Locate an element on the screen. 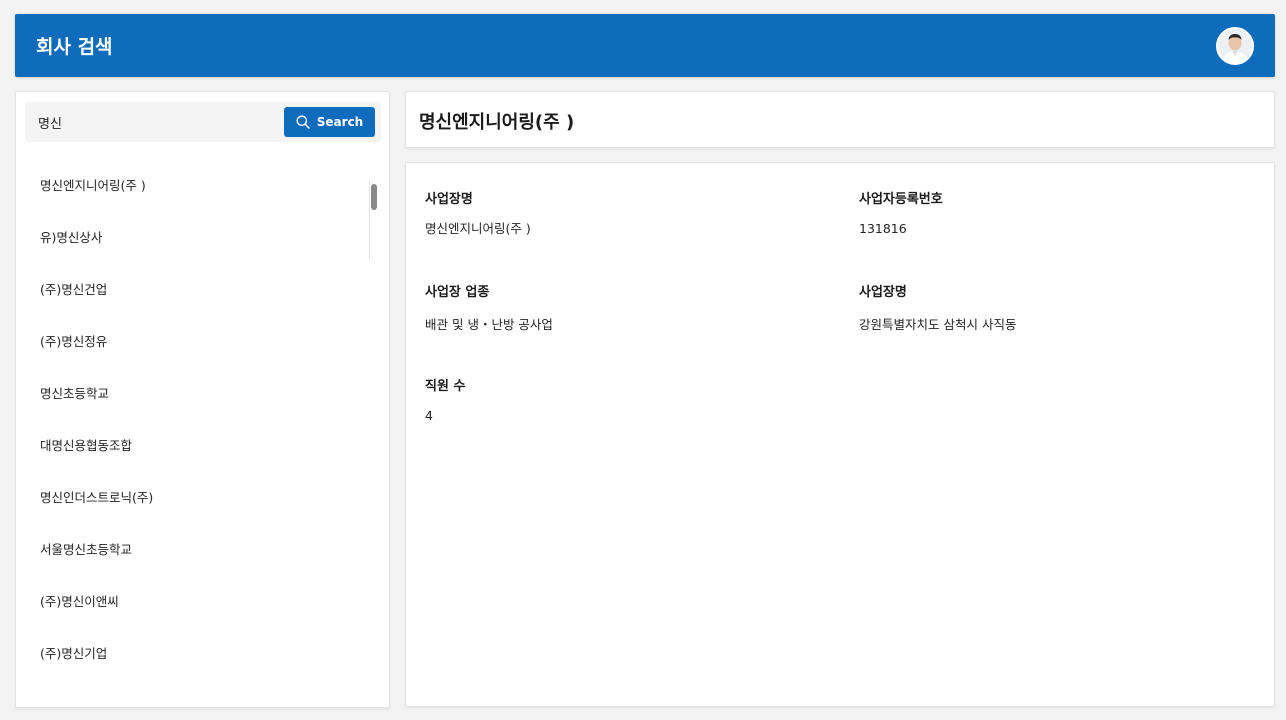 The width and height of the screenshot is (1286, 720). list-item: 대명신용협동조합 is located at coordinates (193, 444).